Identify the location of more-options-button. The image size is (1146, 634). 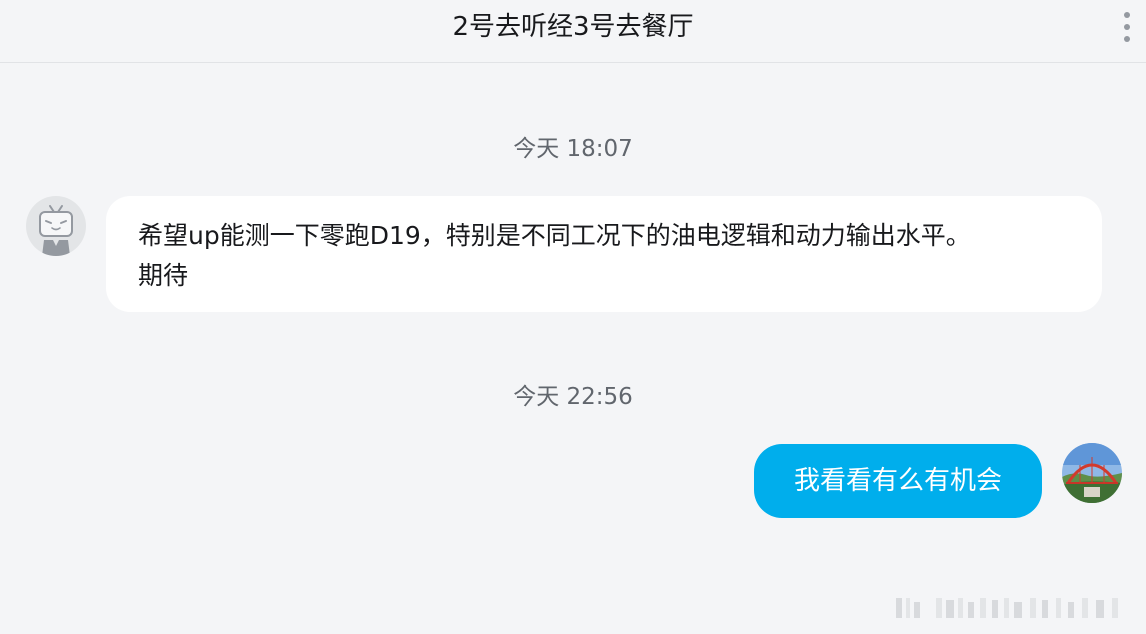
(1127, 28).